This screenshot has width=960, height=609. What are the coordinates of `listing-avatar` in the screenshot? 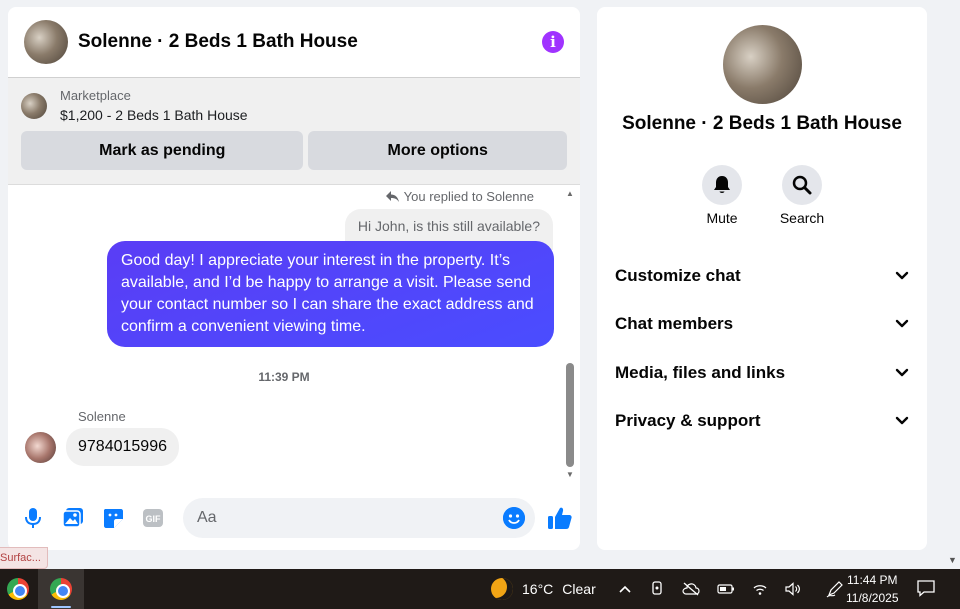 It's located at (46, 42).